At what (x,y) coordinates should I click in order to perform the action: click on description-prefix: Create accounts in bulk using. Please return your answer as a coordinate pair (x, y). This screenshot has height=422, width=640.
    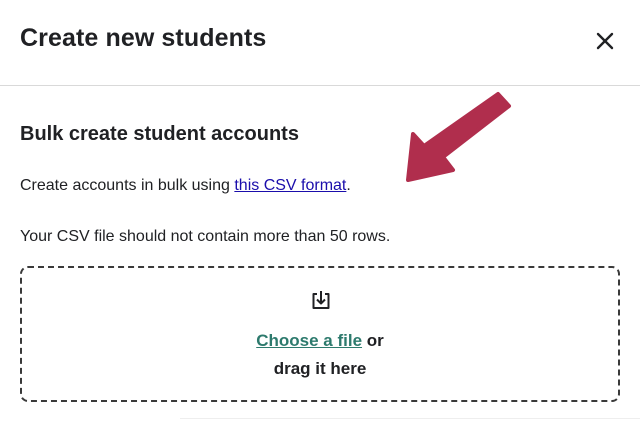
    Looking at the image, I should click on (127, 185).